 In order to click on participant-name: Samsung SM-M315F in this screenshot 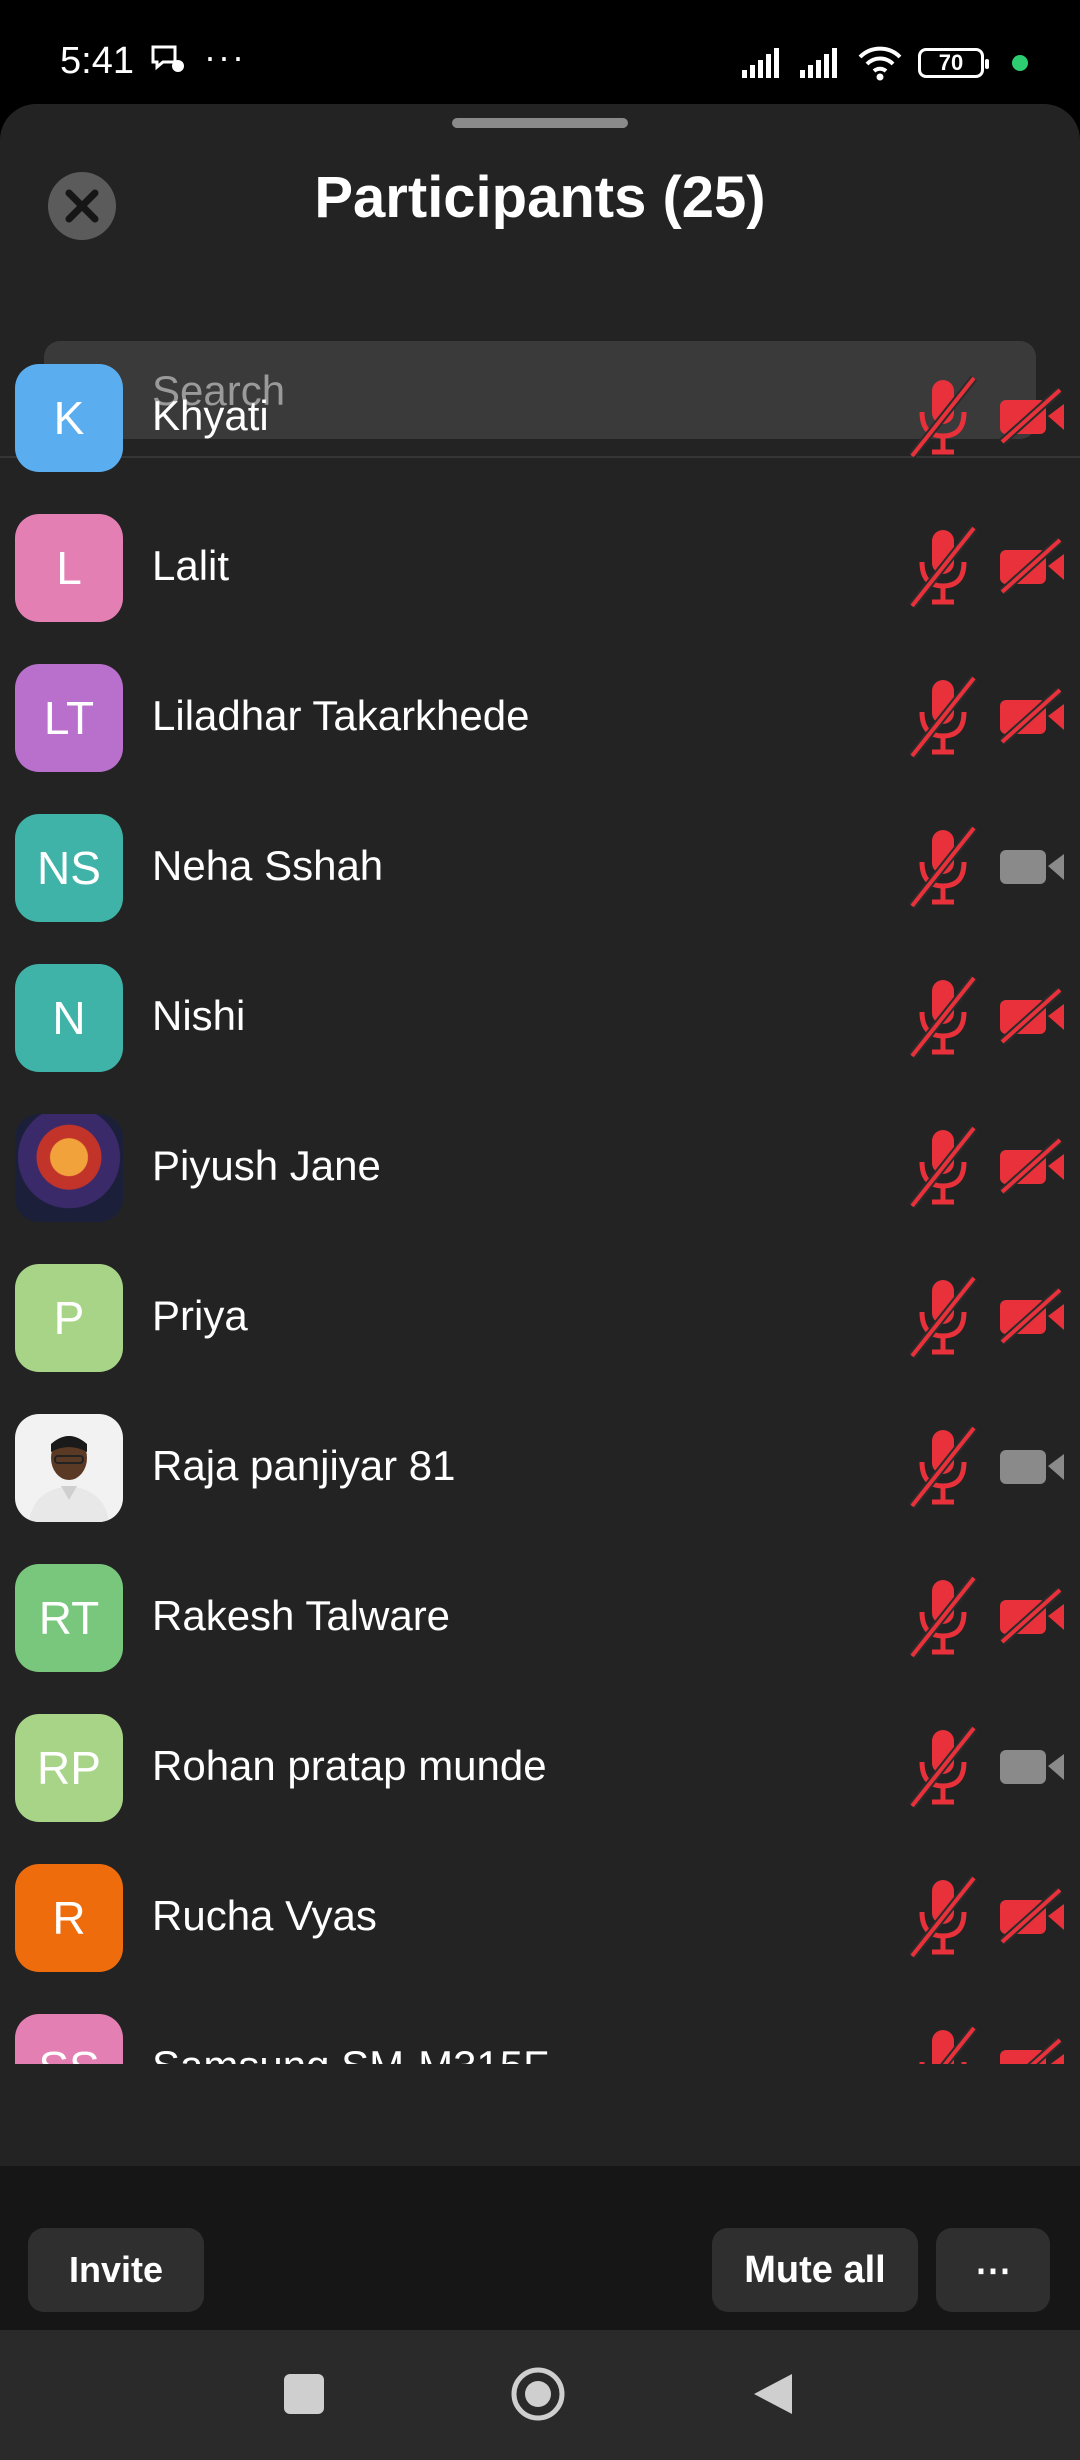, I will do `click(350, 2053)`.